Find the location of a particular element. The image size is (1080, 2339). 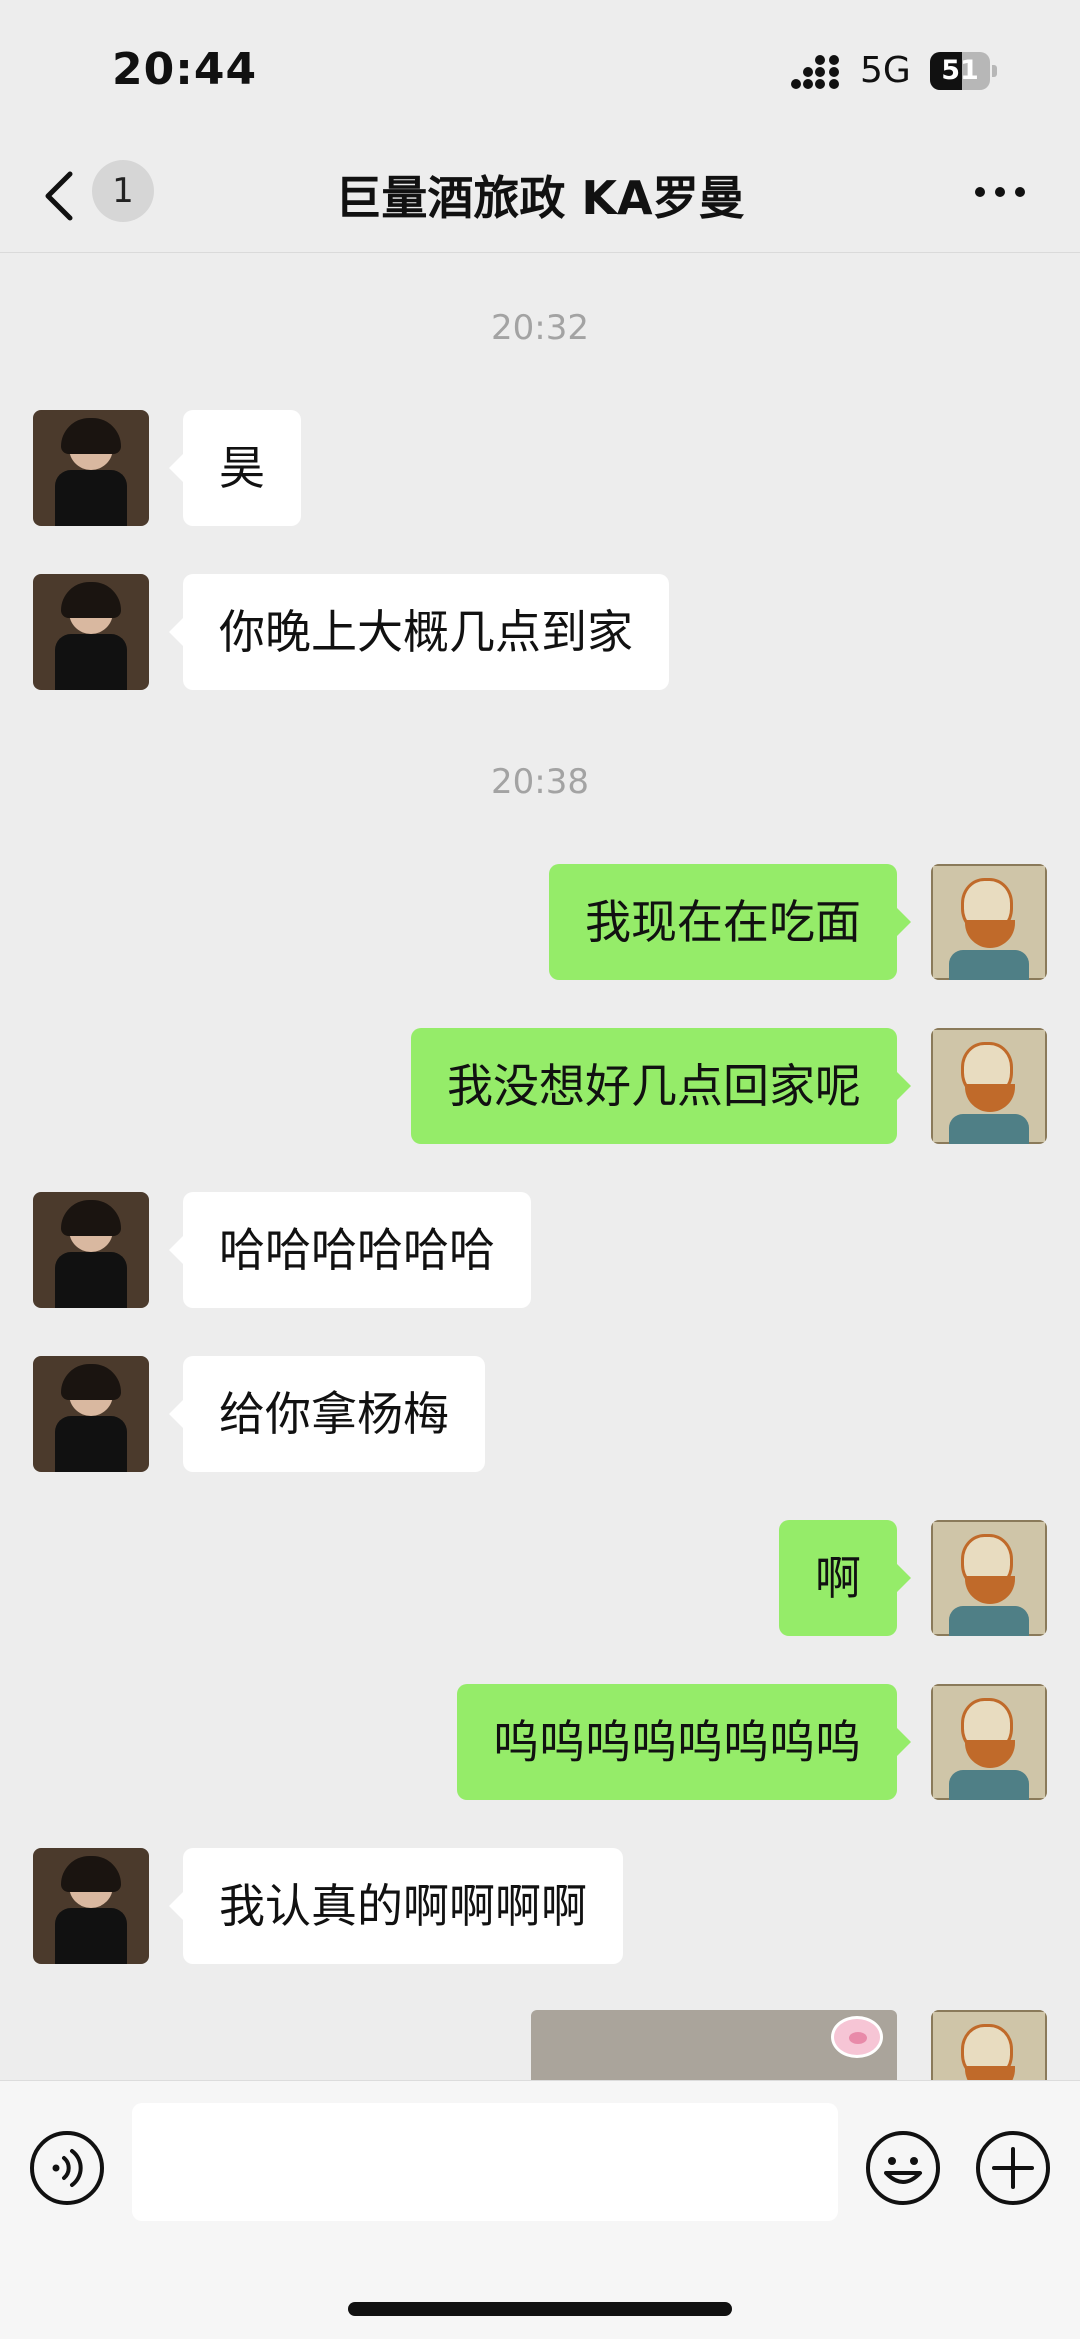

network-type: 5G is located at coordinates (885, 70).